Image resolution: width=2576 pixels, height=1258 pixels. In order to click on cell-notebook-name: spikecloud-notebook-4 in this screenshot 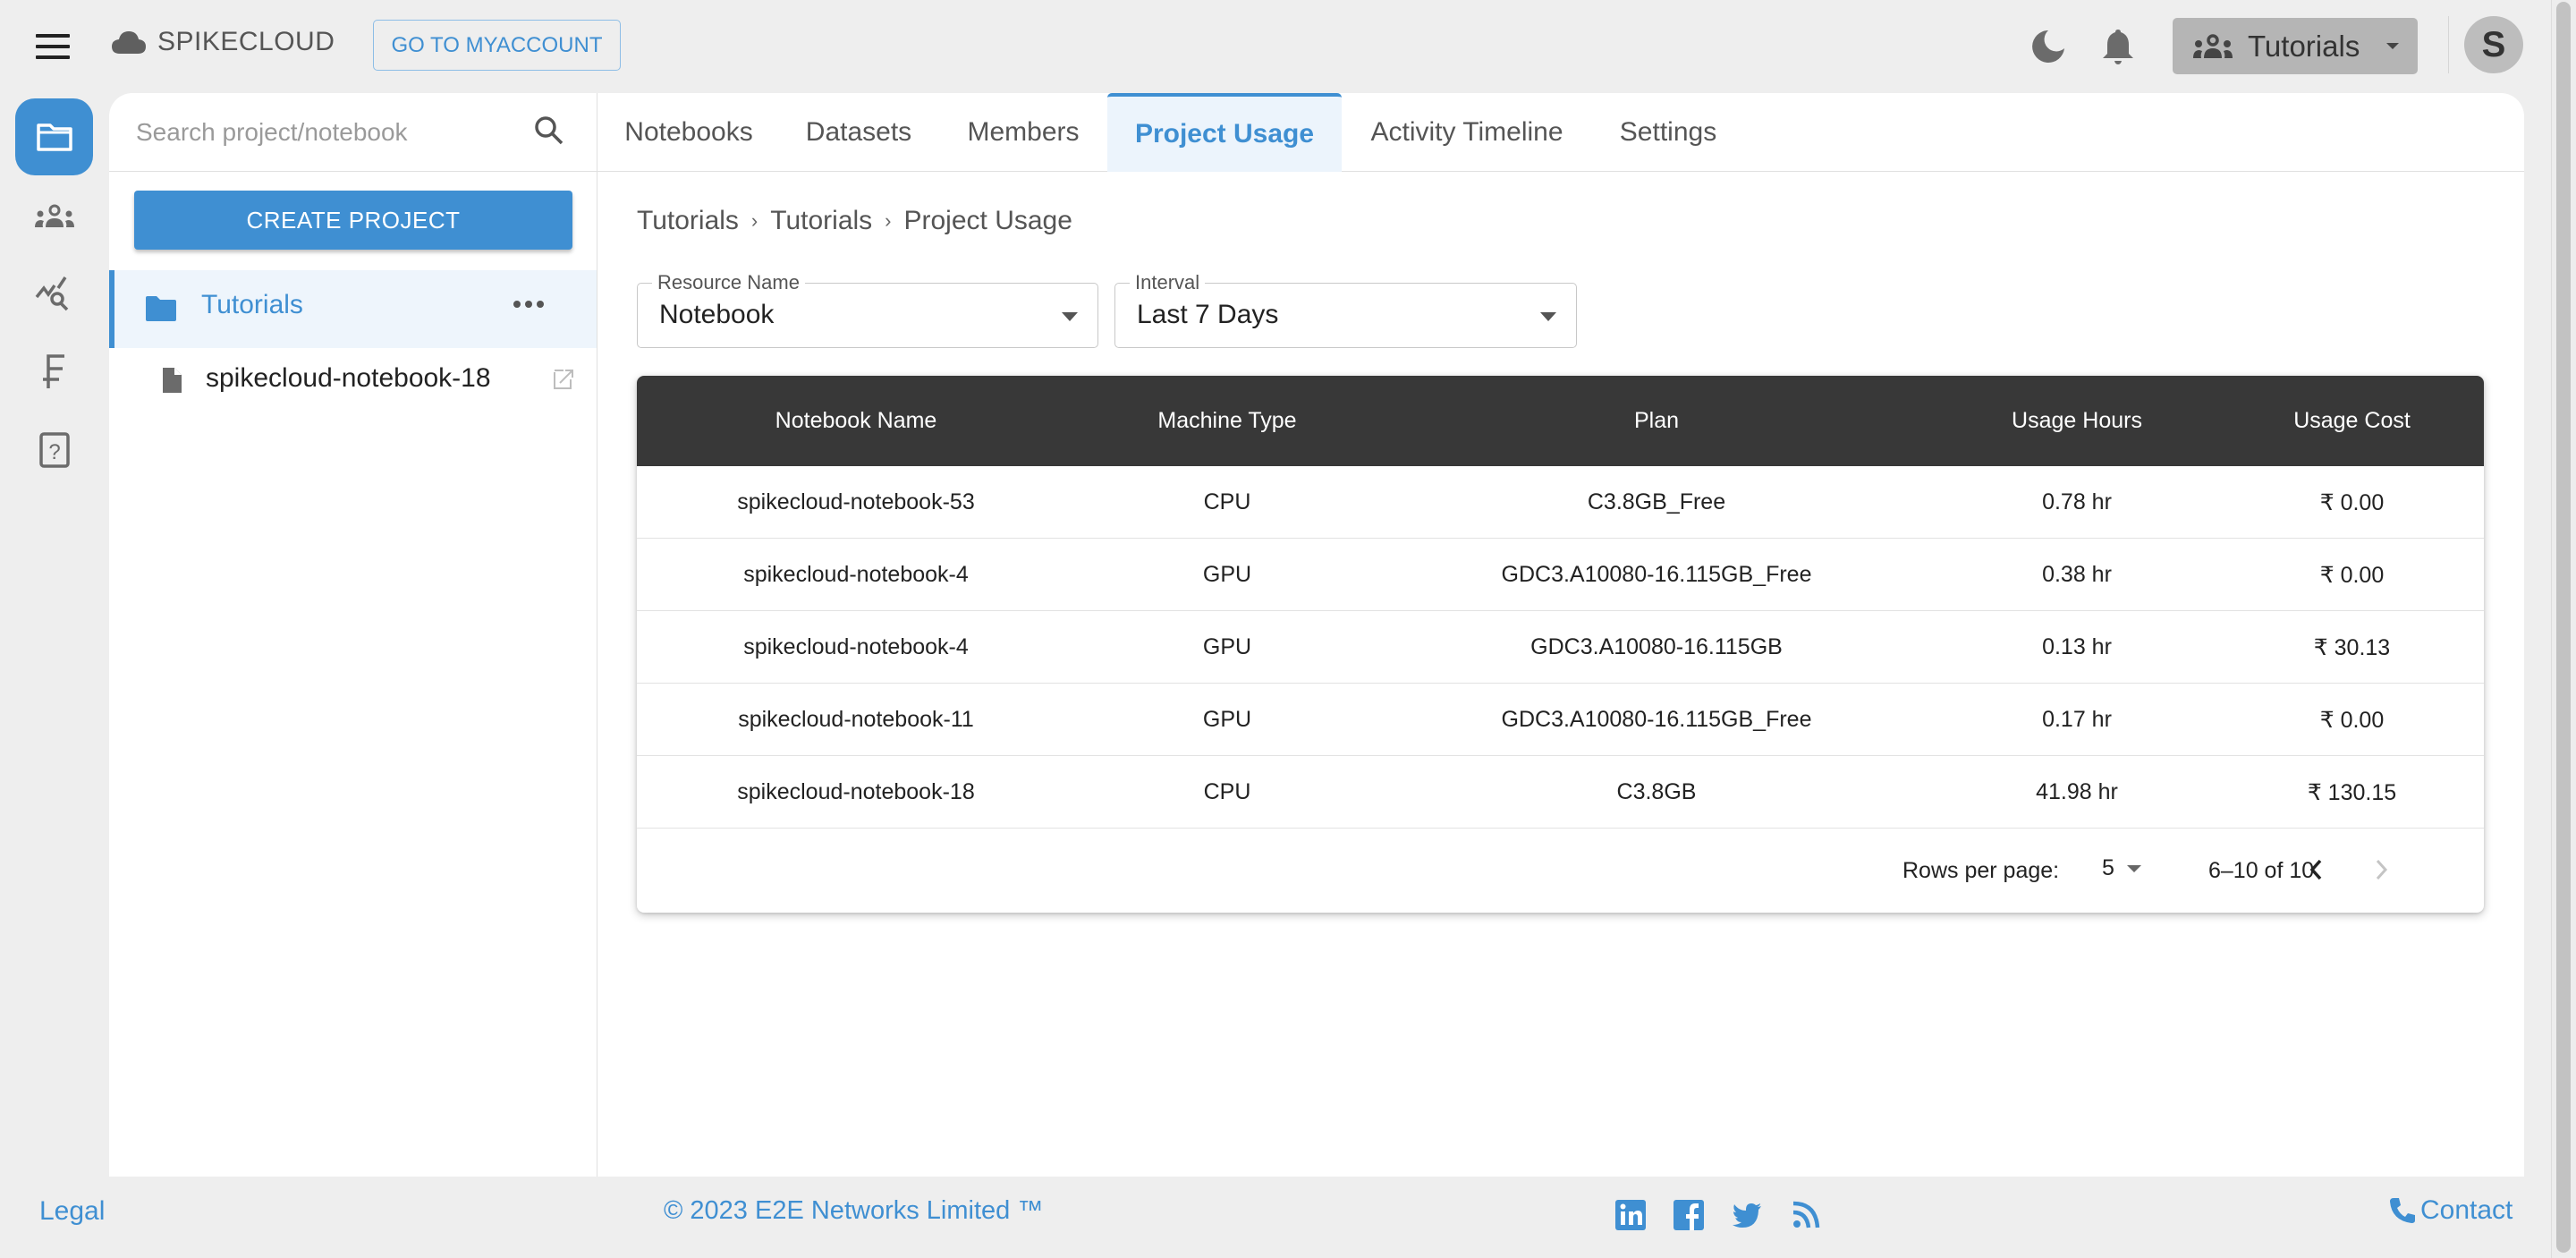, I will do `click(856, 647)`.